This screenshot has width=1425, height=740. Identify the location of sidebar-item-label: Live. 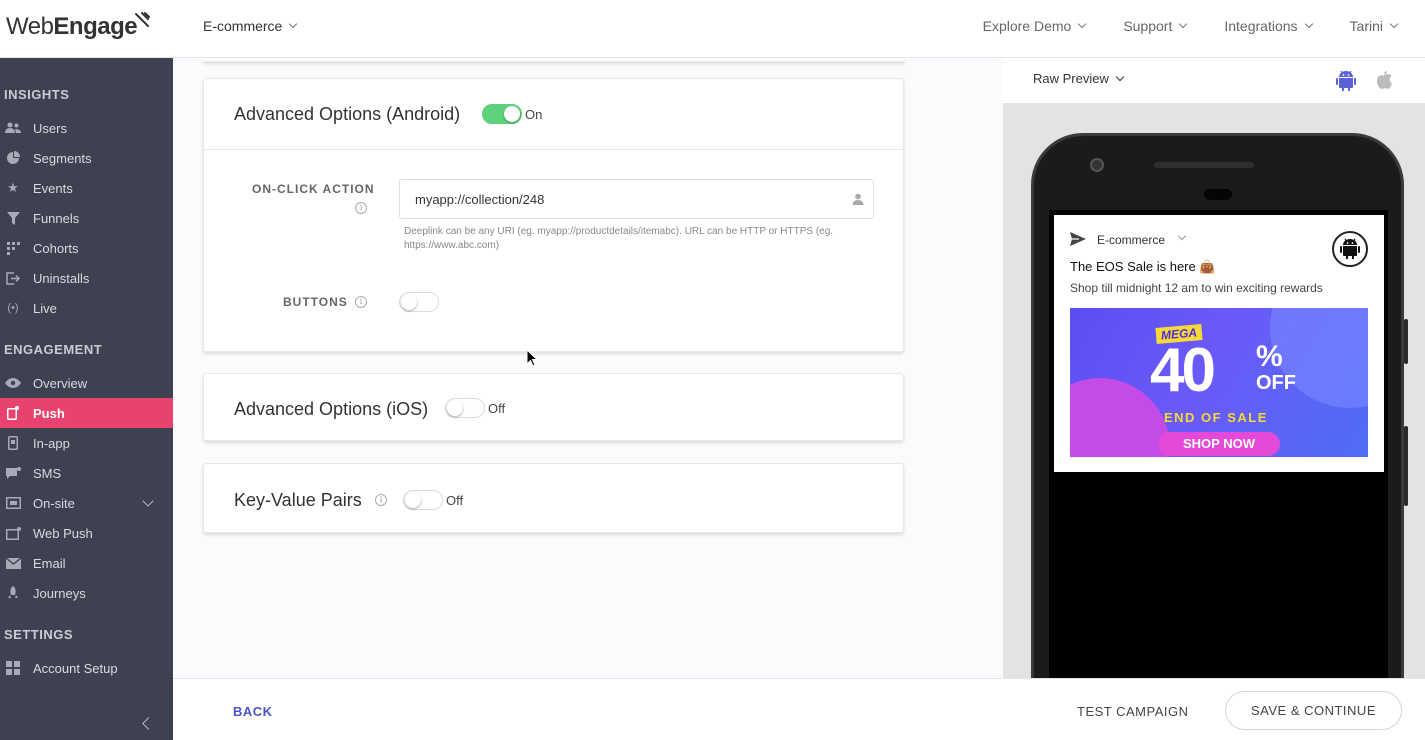
(45, 308).